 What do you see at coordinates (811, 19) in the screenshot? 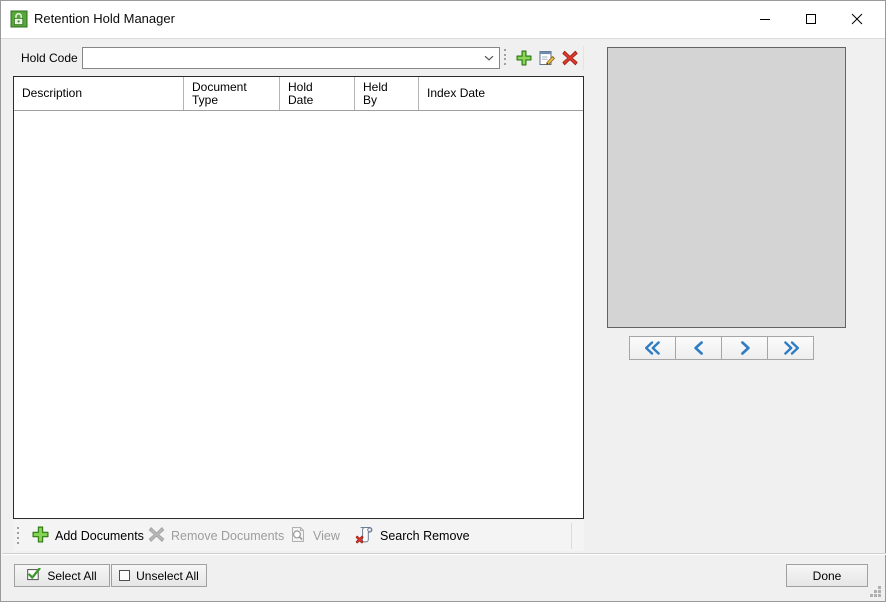
I see `maximize-icon` at bounding box center [811, 19].